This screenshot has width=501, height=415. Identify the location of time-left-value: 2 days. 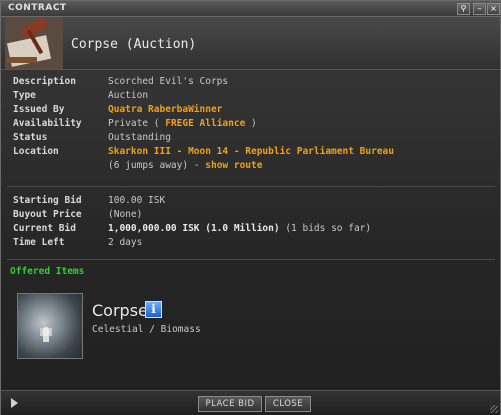
(125, 242).